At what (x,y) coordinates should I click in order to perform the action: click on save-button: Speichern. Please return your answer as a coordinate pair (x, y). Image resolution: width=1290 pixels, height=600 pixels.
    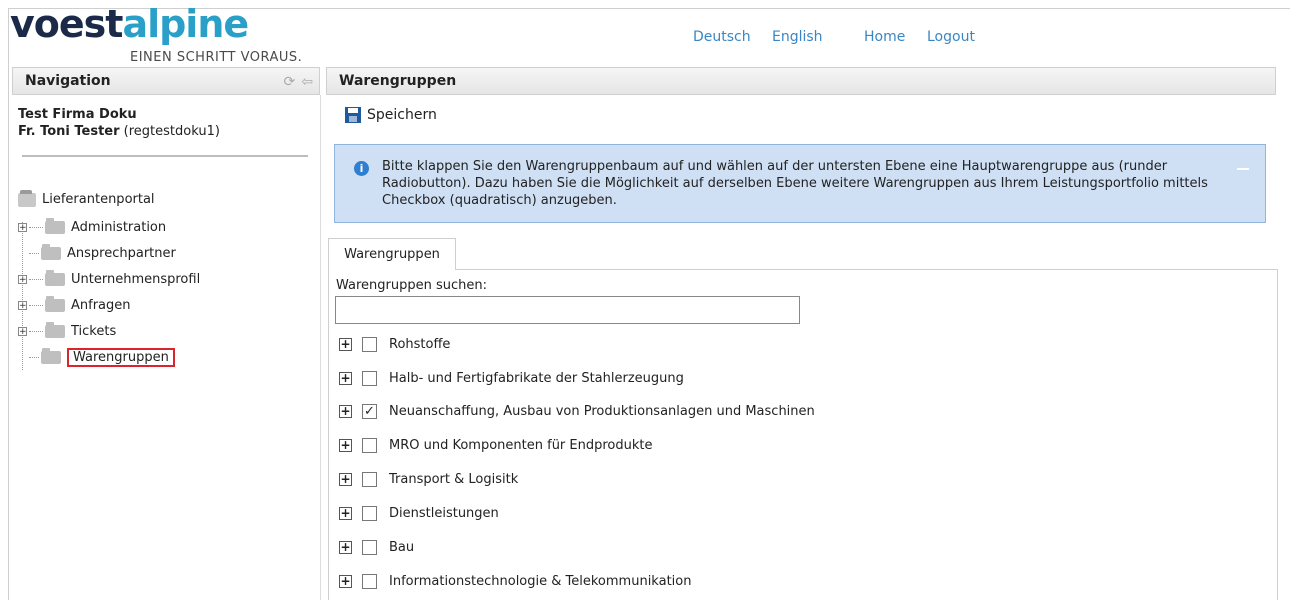
    Looking at the image, I should click on (391, 115).